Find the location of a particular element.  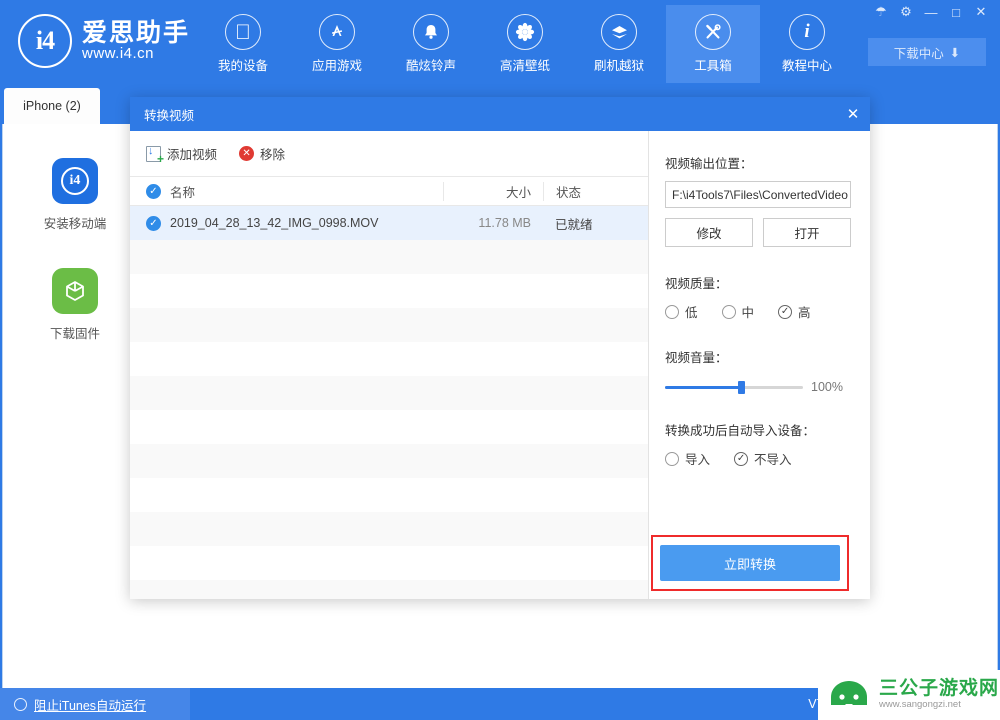

quality-label: 视频质量： is located at coordinates (696, 284).